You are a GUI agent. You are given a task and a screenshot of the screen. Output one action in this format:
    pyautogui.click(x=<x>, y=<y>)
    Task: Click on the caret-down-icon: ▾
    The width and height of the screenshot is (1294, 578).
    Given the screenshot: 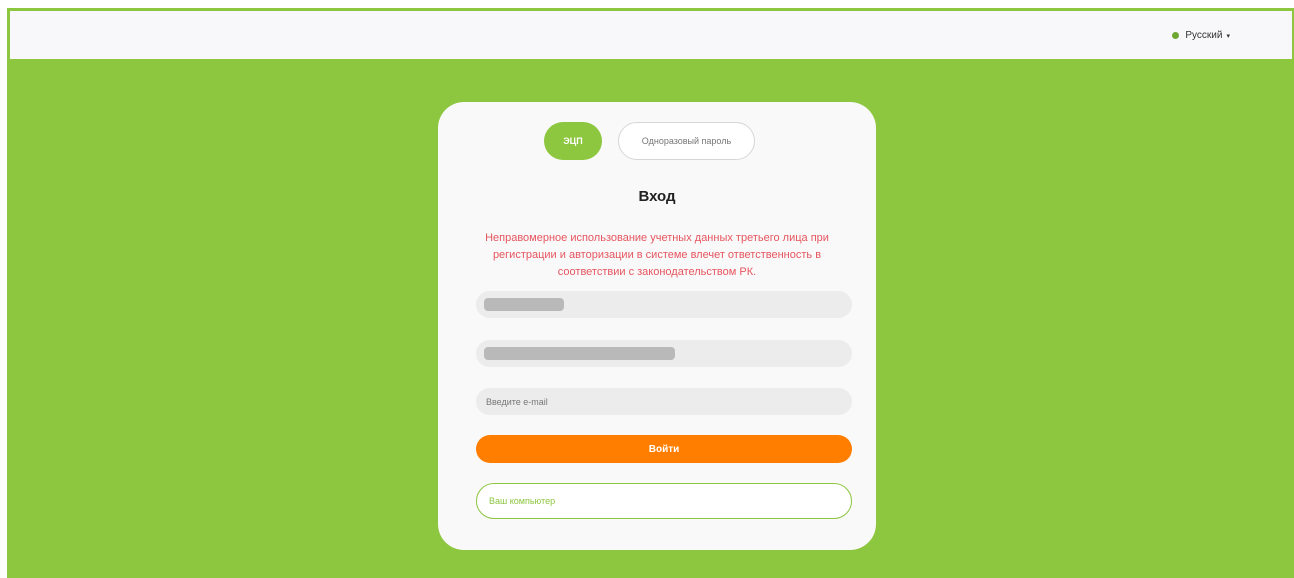 What is the action you would take?
    pyautogui.click(x=1228, y=36)
    